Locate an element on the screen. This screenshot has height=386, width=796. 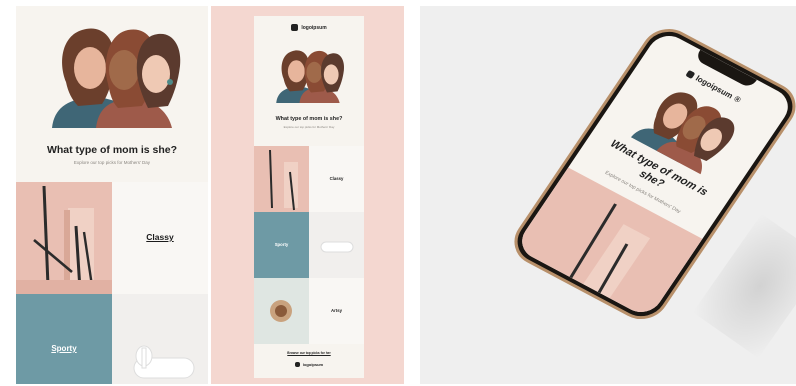
email-subhead-small: Explore our top picks for Mothers' Day is located at coordinates (309, 127).